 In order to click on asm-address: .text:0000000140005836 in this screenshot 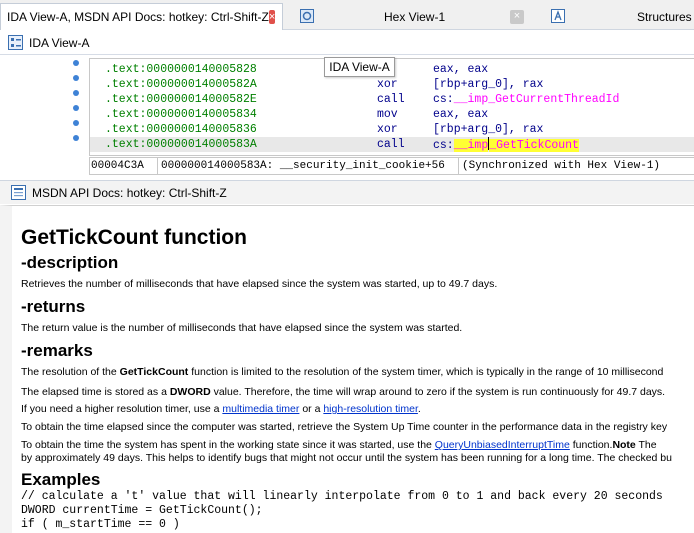, I will do `click(181, 129)`.